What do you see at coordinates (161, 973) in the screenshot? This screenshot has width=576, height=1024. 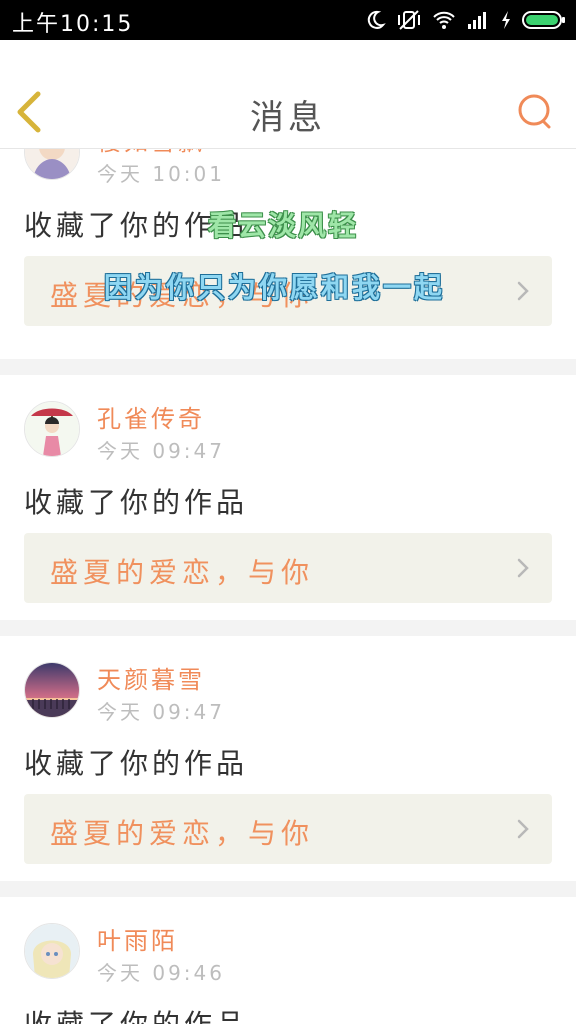 I see `timestamp: 今天 09:46` at bounding box center [161, 973].